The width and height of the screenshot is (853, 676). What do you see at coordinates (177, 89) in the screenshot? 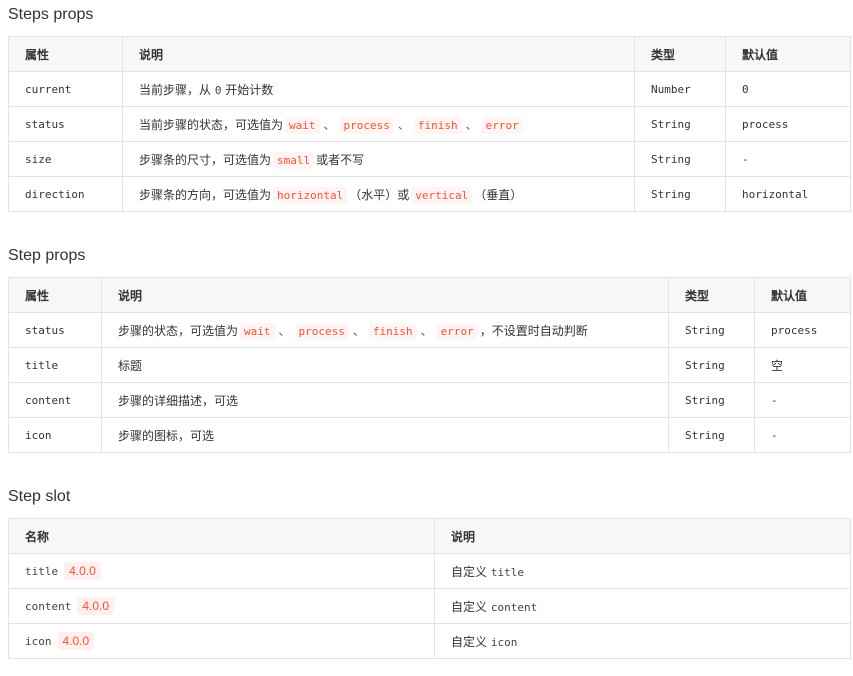
I see `desc-text: 当前步骤，从` at bounding box center [177, 89].